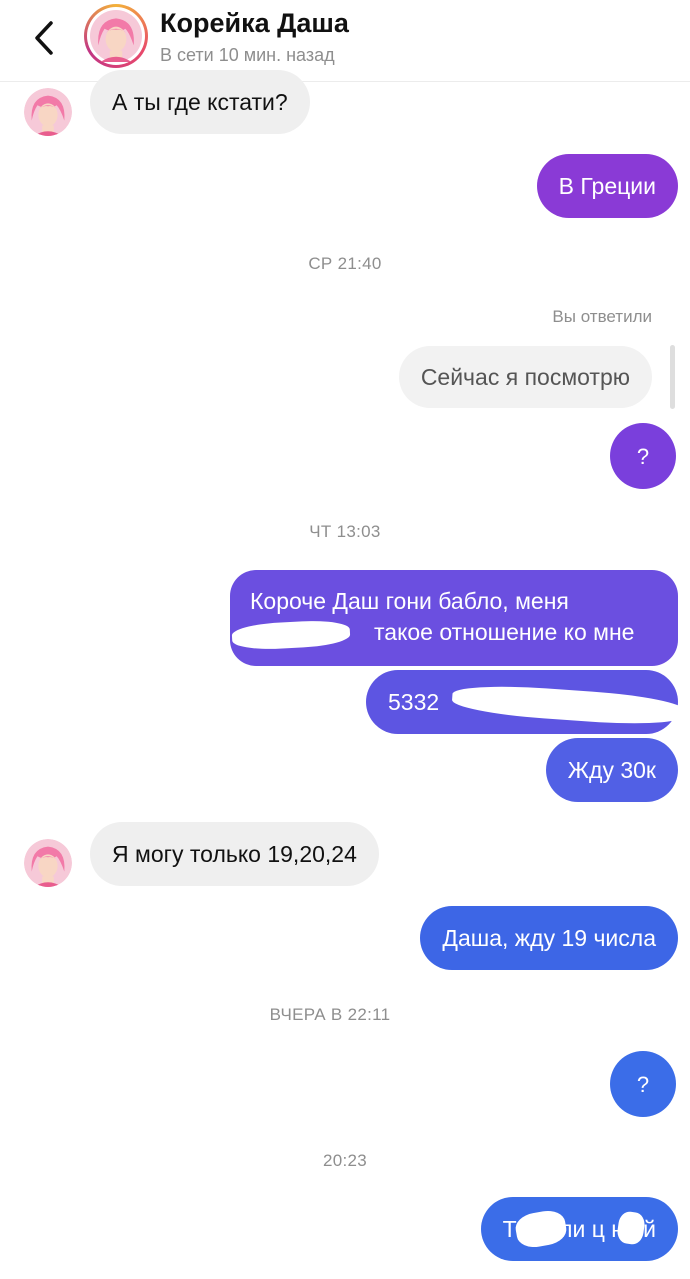 This screenshot has width=690, height=1279. I want to click on message-text: А ты где кстати?, so click(200, 101).